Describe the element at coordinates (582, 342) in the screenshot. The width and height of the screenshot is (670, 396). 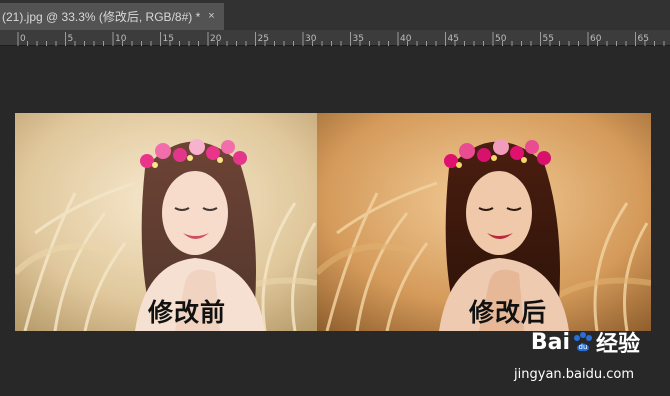
I see `baidu-paw-icon: du` at that location.